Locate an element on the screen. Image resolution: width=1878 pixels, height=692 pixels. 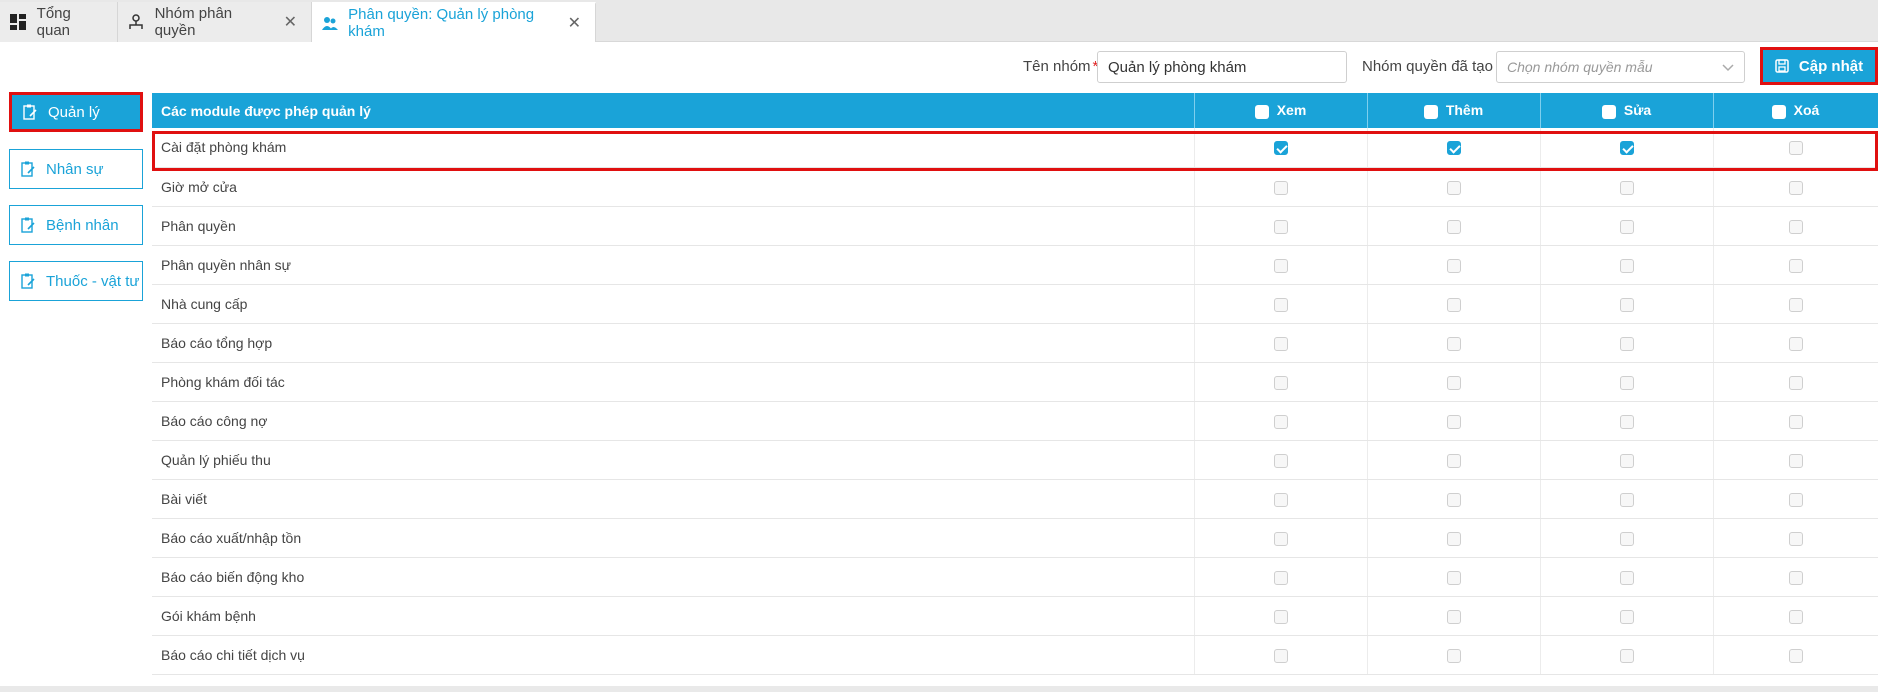
save-icon is located at coordinates (1782, 66).